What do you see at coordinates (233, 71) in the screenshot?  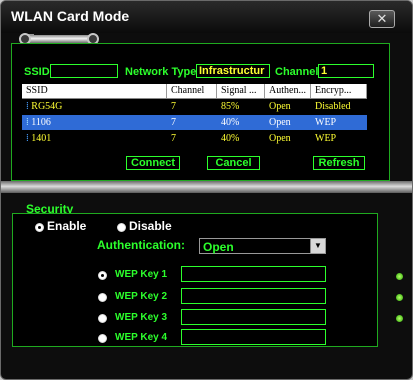 I see `network-type-field: Infrastructur` at bounding box center [233, 71].